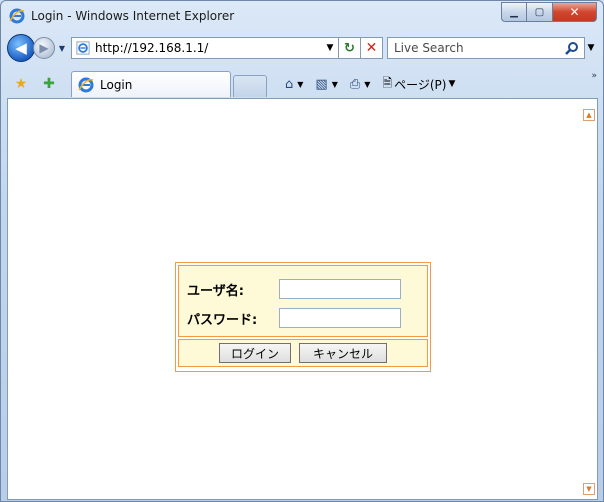 The image size is (604, 502). I want to click on tab-row: ★ ✚ Login ⌂ ▼ ▧ ▼ ⎙ ▼ 🗎 ページ(P) ▼ », so click(302, 82).